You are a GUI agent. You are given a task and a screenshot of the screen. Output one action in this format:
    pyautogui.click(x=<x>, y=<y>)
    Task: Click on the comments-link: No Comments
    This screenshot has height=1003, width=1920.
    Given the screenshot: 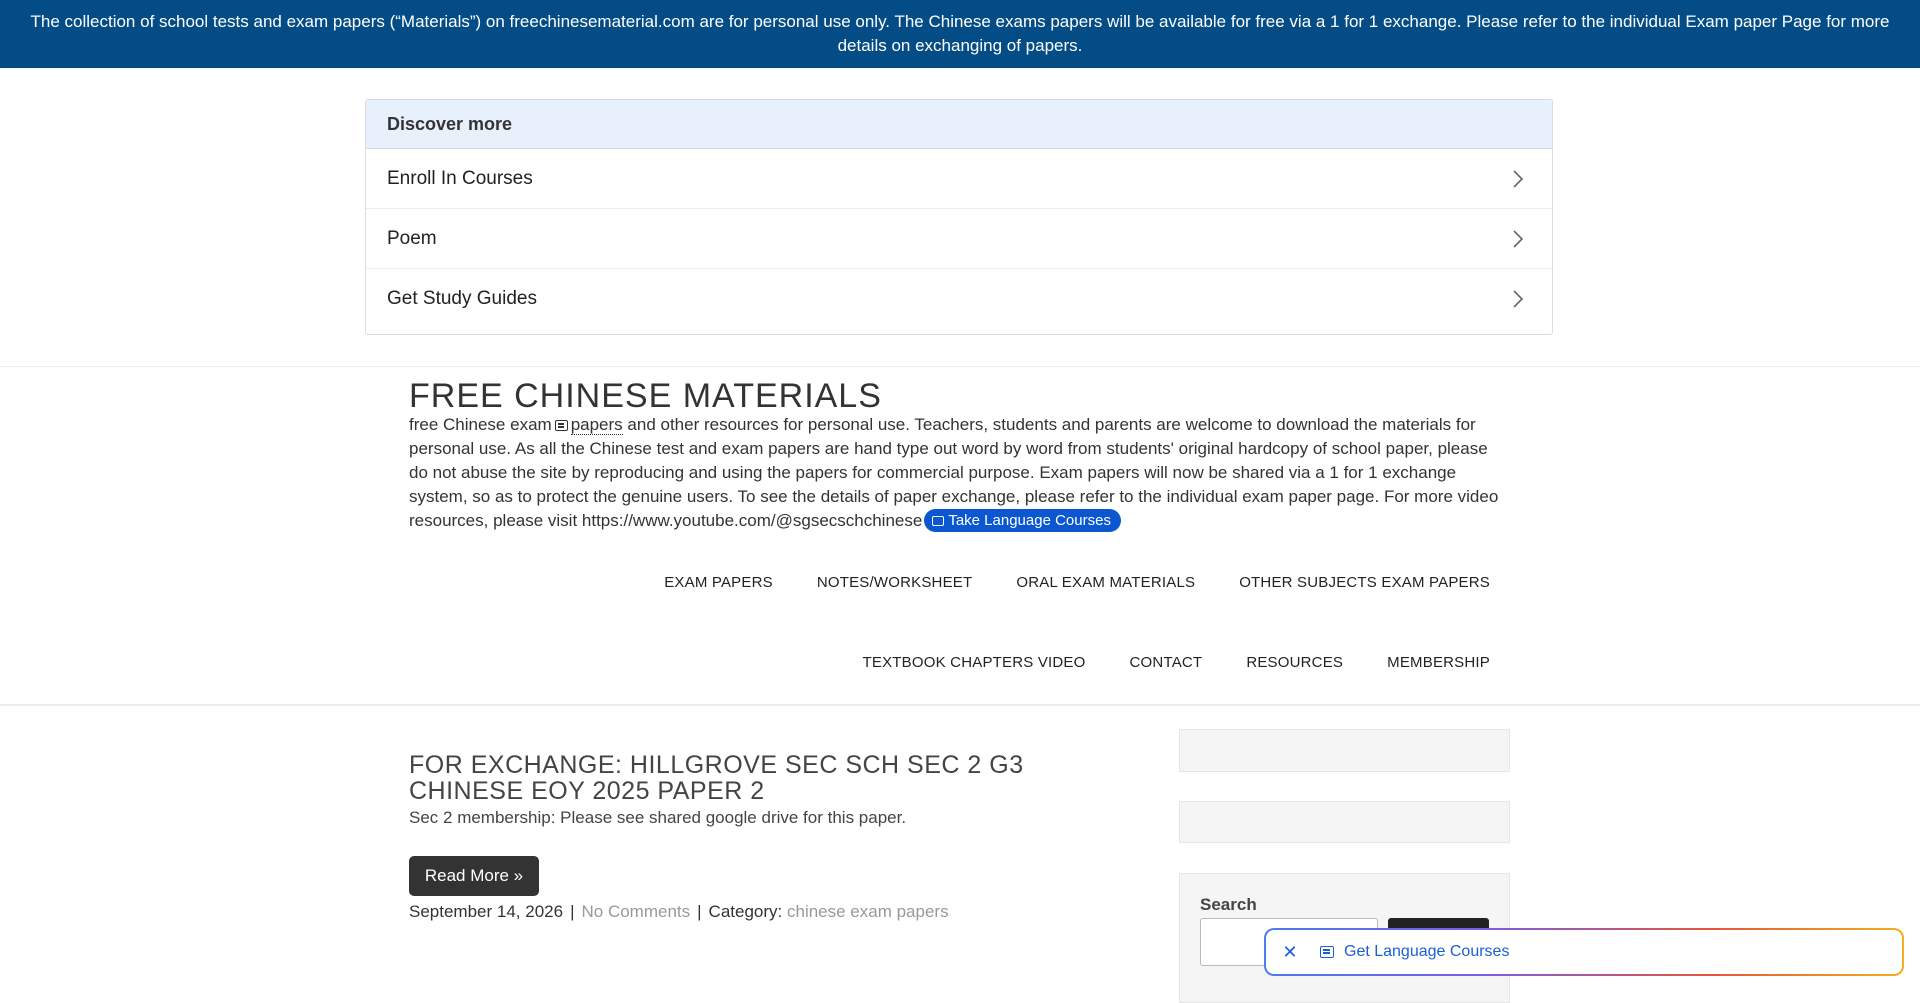 What is the action you would take?
    pyautogui.click(x=635, y=911)
    